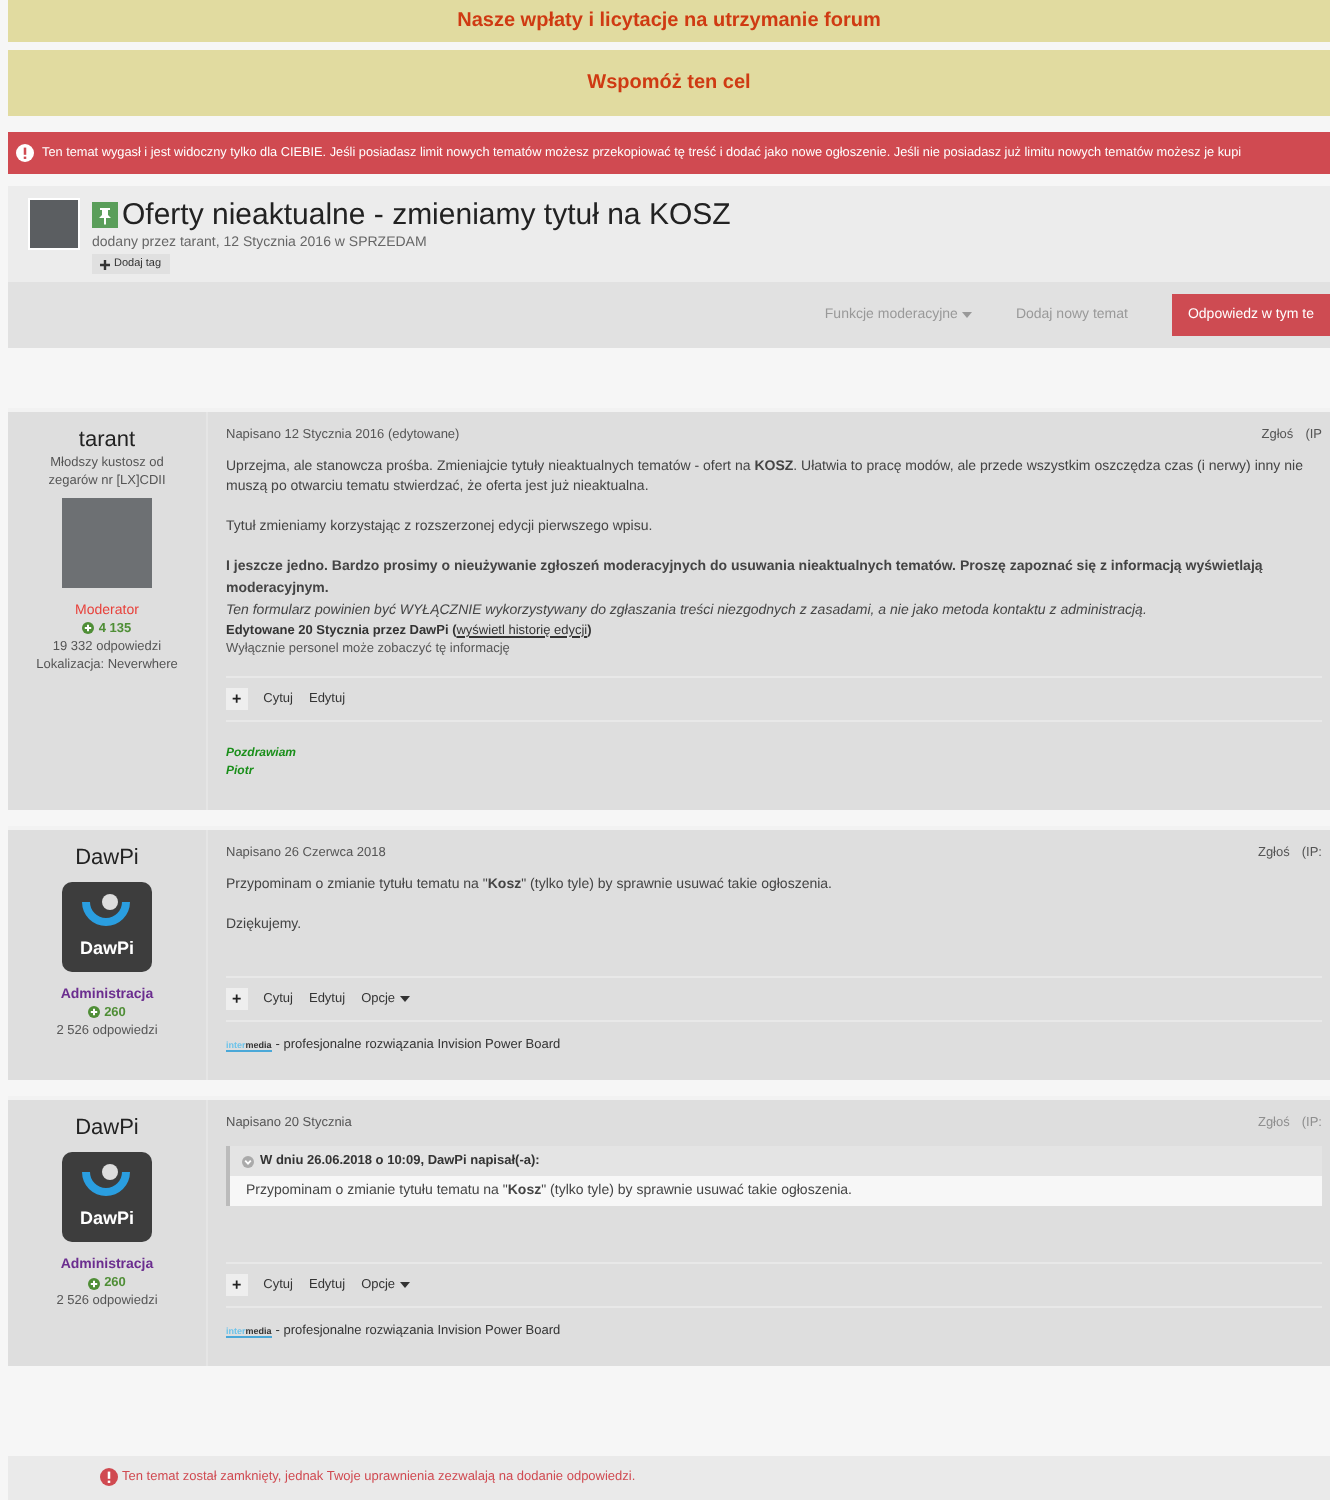 This screenshot has width=1330, height=1500. I want to click on author-name: tarant, so click(107, 440).